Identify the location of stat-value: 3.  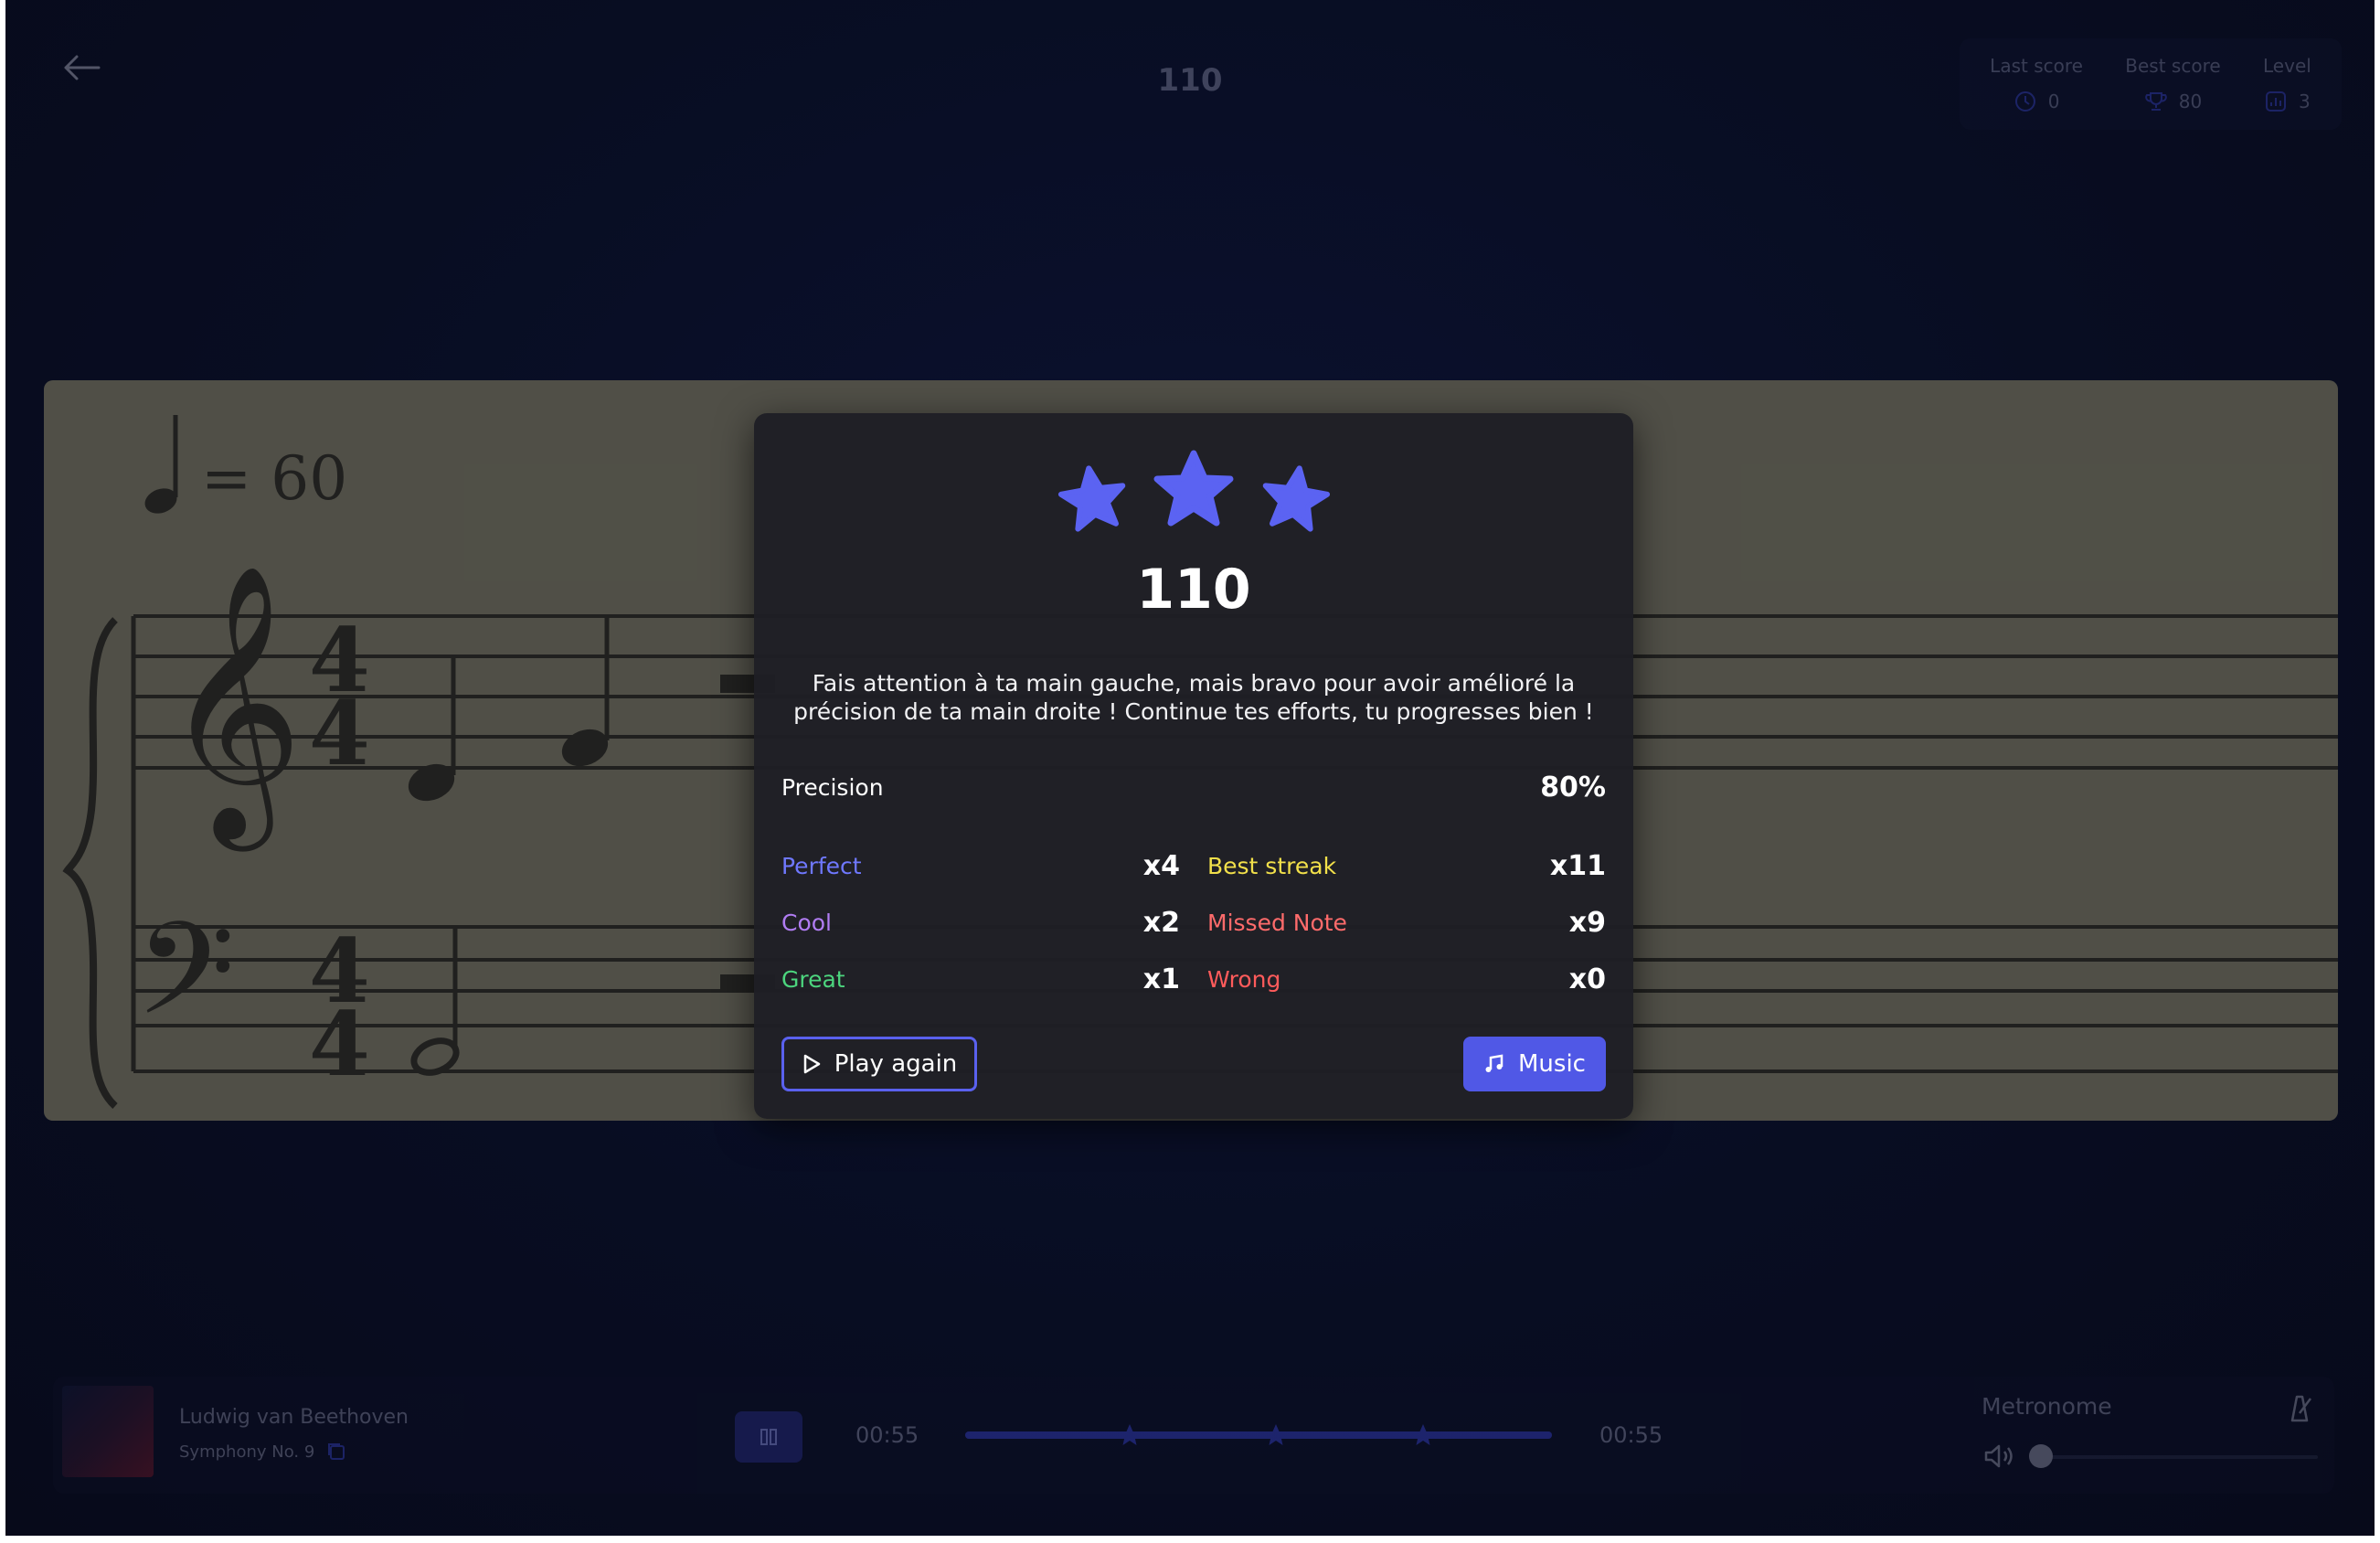
(2305, 101).